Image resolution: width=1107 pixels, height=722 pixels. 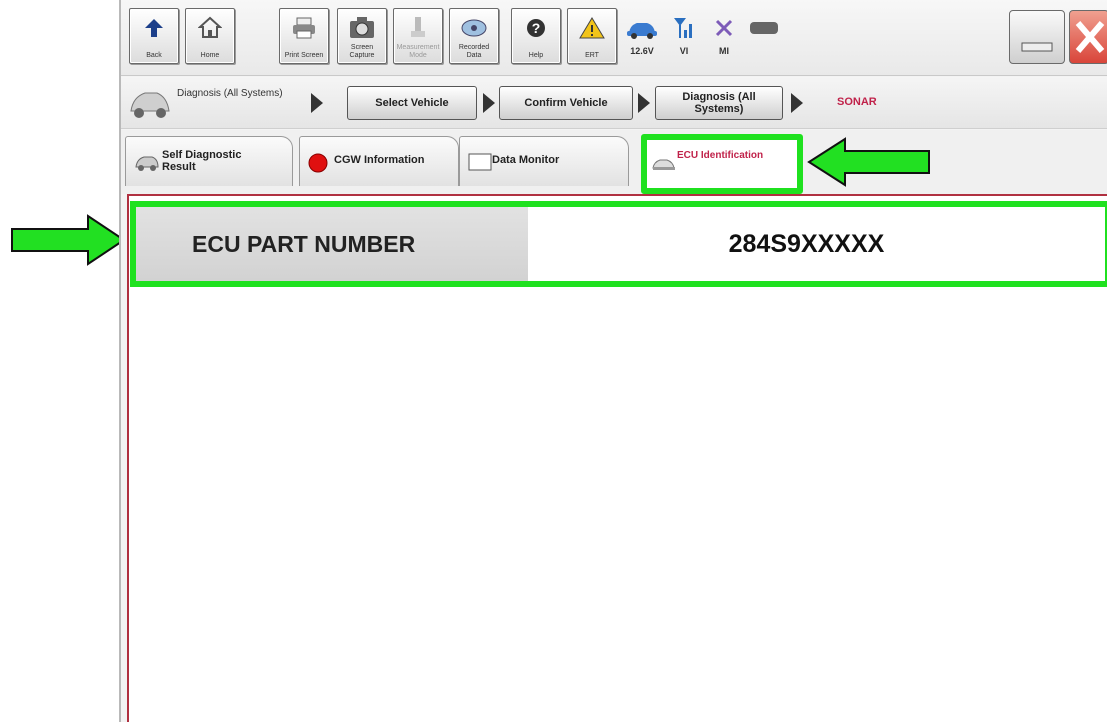 What do you see at coordinates (412, 103) in the screenshot?
I see `select-vehicle-button: Select Vehicle` at bounding box center [412, 103].